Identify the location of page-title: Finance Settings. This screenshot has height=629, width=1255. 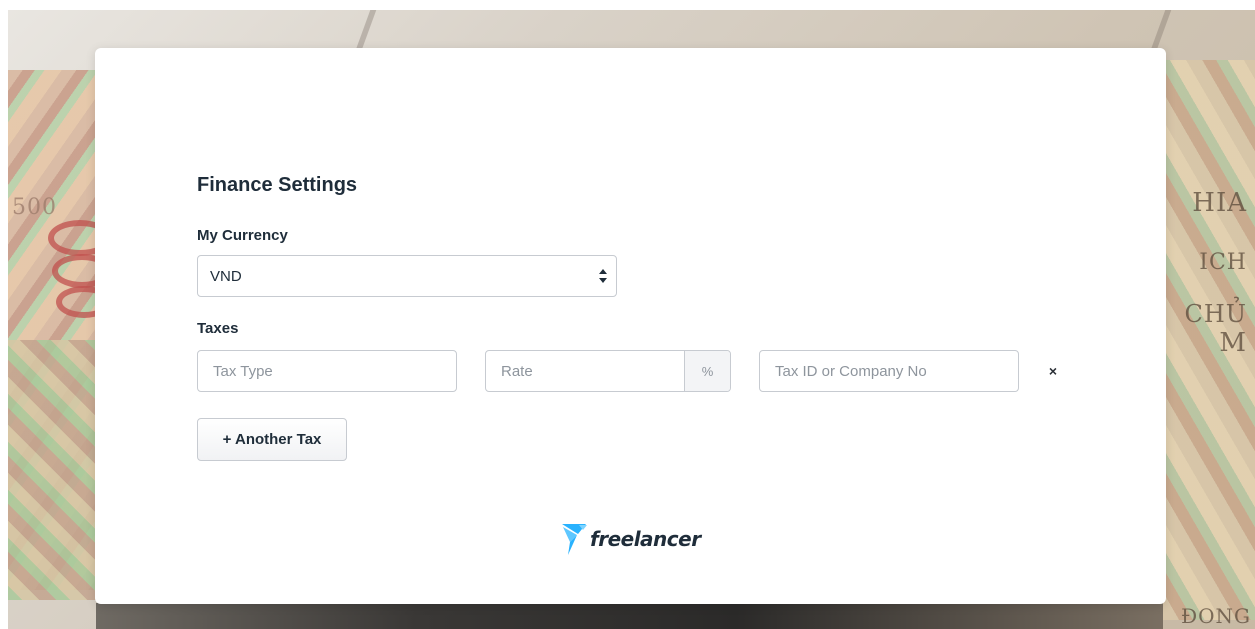
(277, 185).